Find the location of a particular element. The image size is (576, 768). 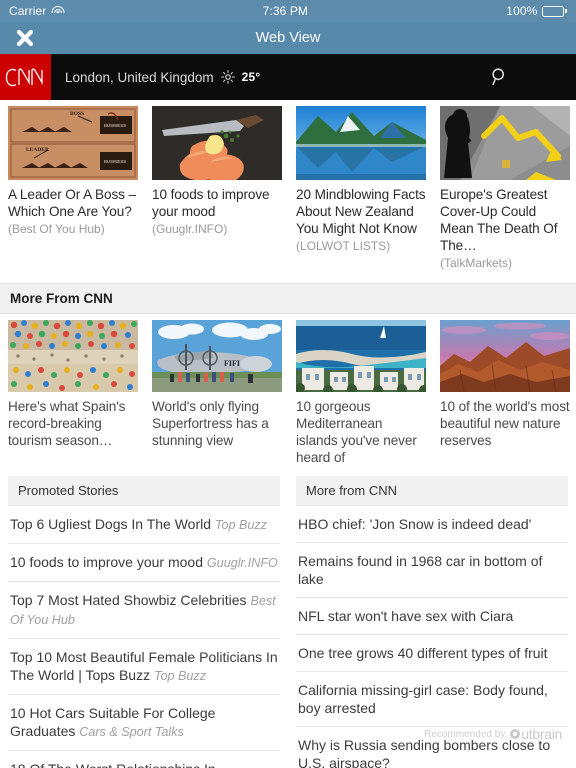

outbrain-attribution: Recommended by utbrain is located at coordinates (493, 734).